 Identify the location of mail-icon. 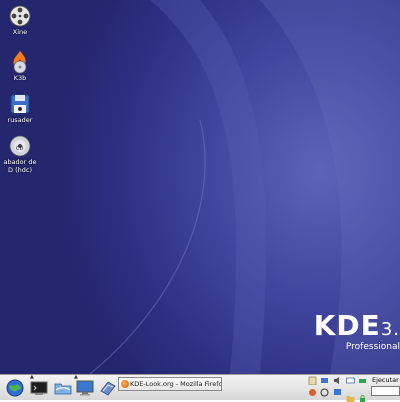
(350, 380).